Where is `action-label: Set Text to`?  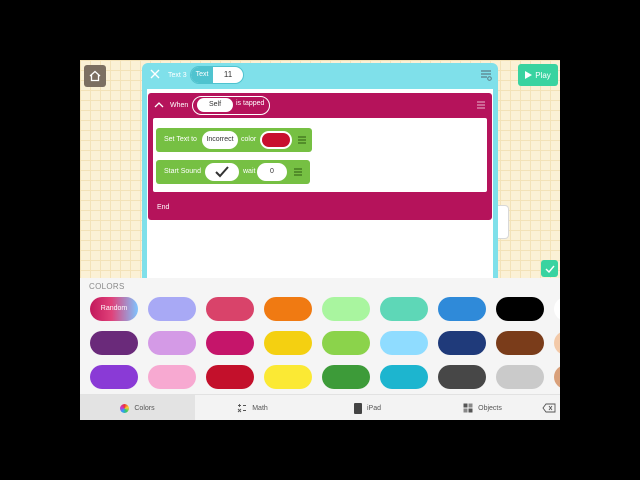
action-label: Set Text to is located at coordinates (180, 139).